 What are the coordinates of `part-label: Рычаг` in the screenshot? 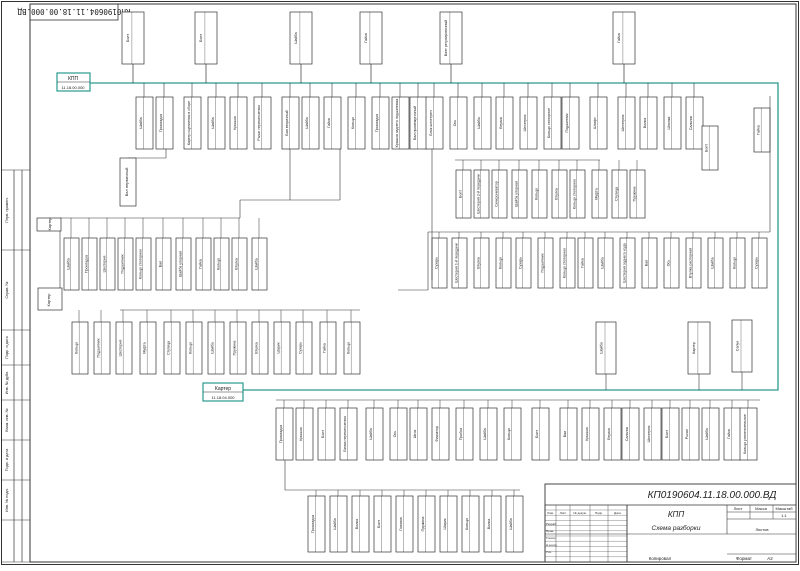 It's located at (687, 433).